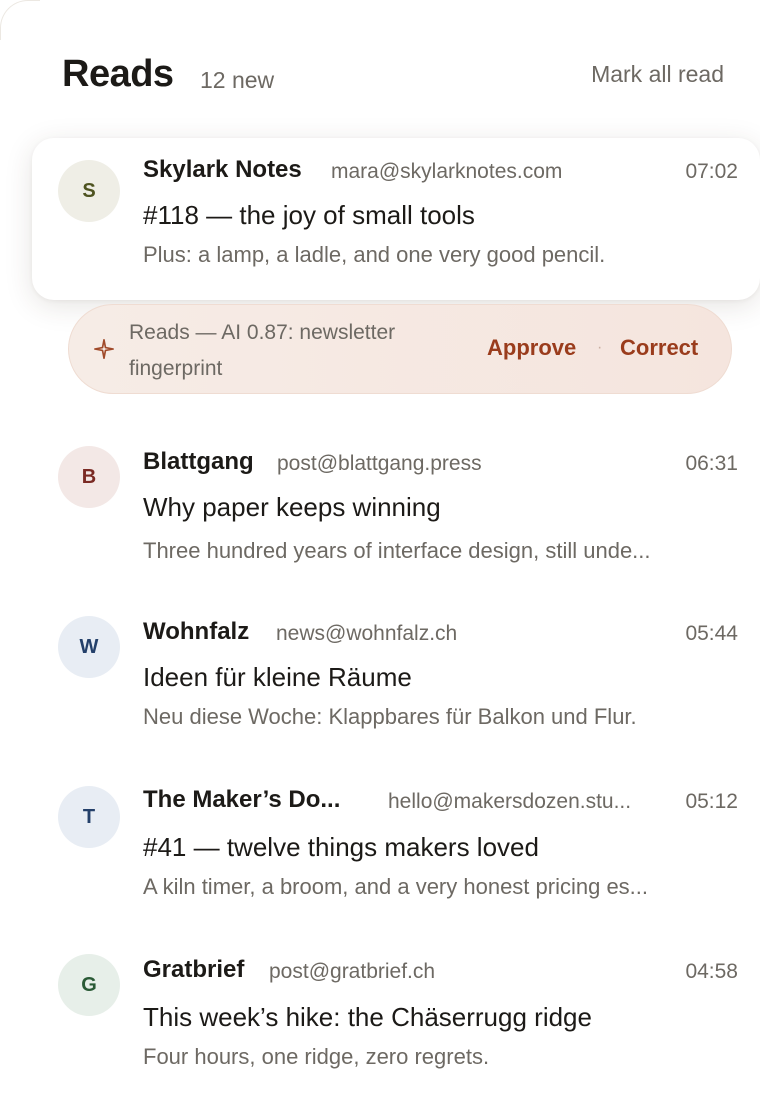 The height and width of the screenshot is (1120, 760). I want to click on ai-suggestion-text: Reads — AI 0.87: newsletter fingerprint, so click(262, 350).